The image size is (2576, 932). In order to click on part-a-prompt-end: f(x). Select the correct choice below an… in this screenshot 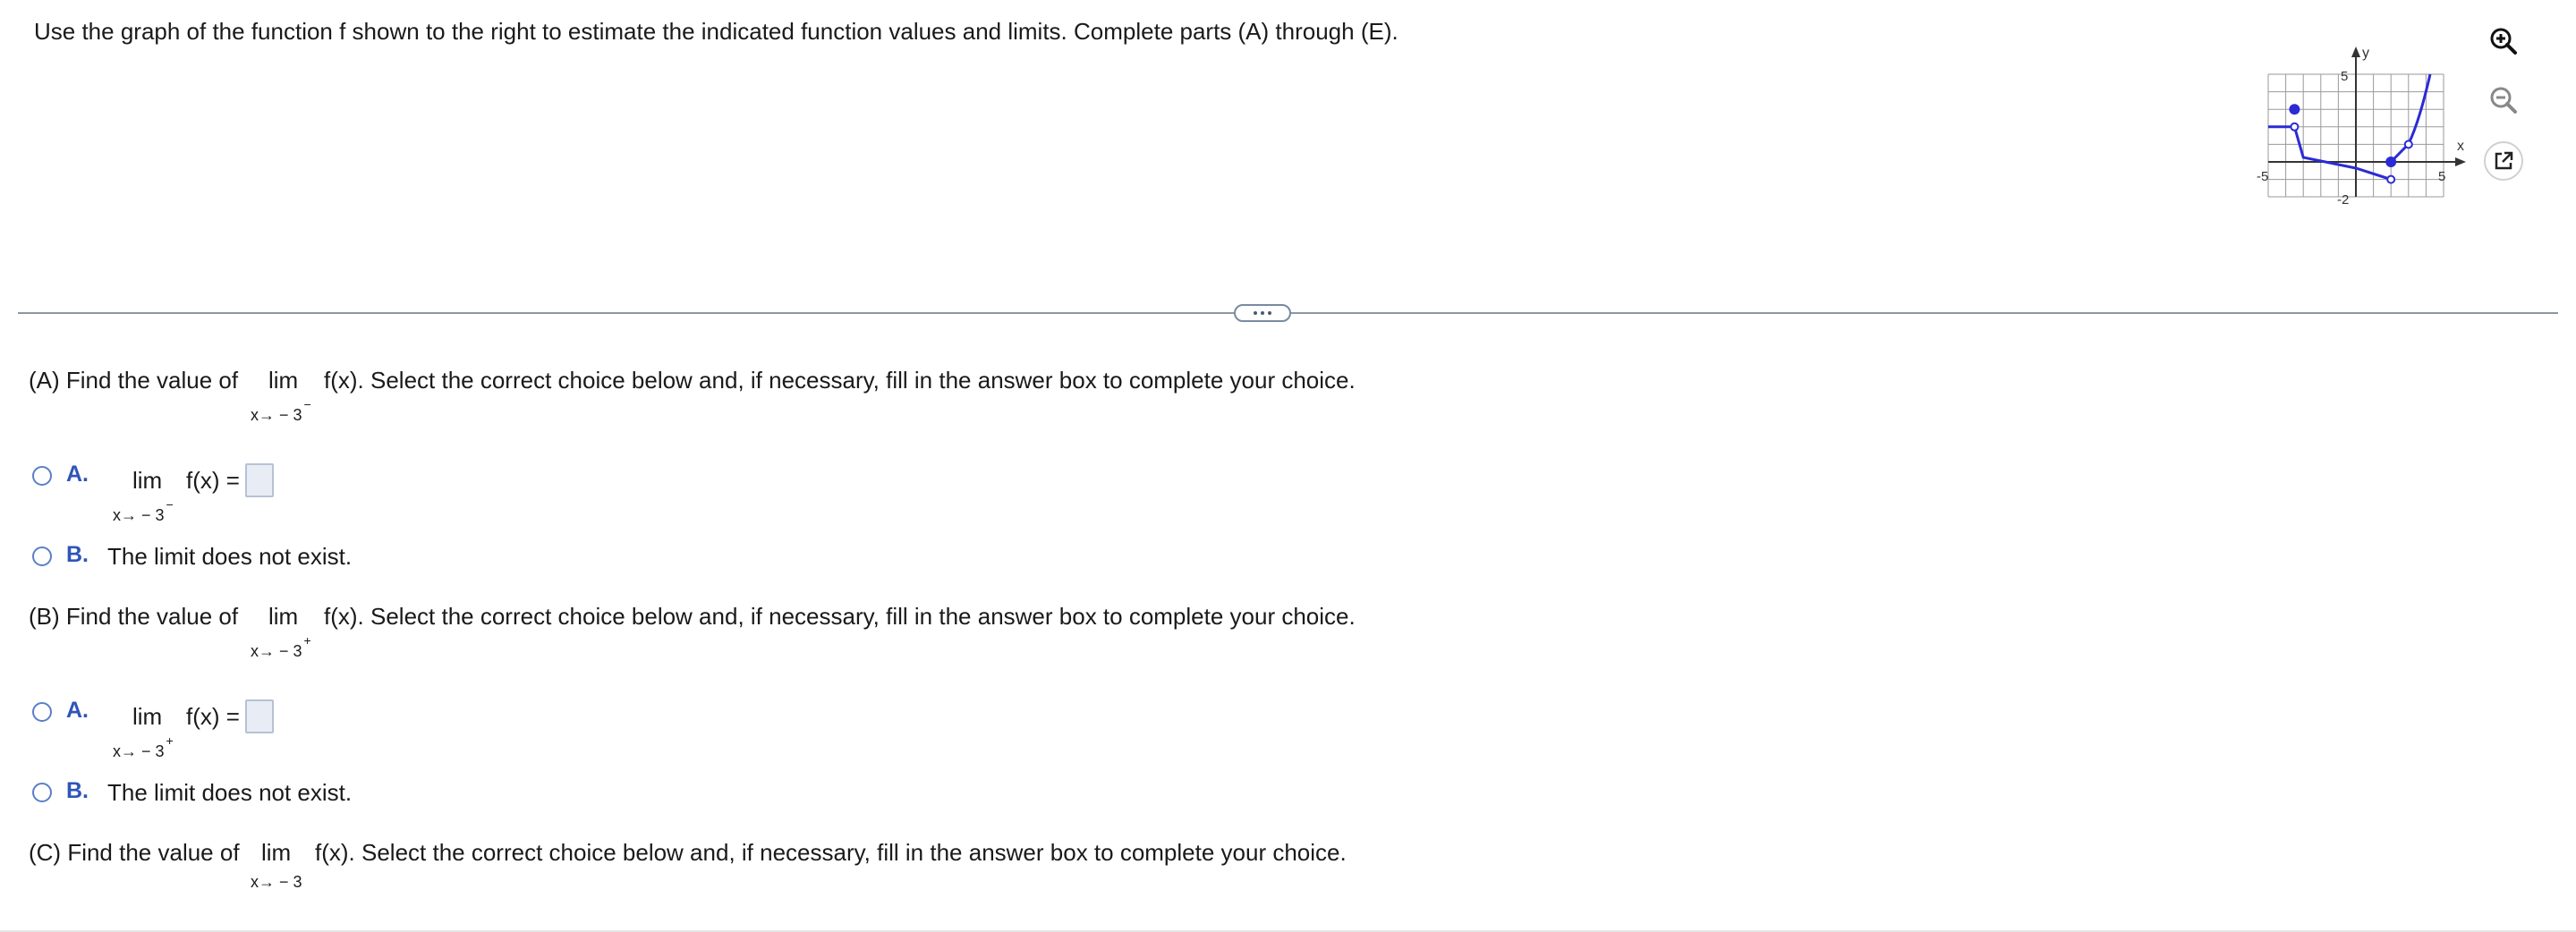, I will do `click(840, 380)`.